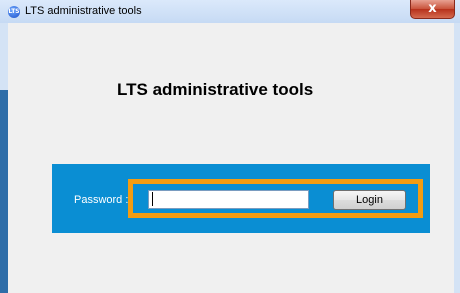 This screenshot has width=460, height=293. Describe the element at coordinates (457, 158) in the screenshot. I see `right-window-edge` at that location.